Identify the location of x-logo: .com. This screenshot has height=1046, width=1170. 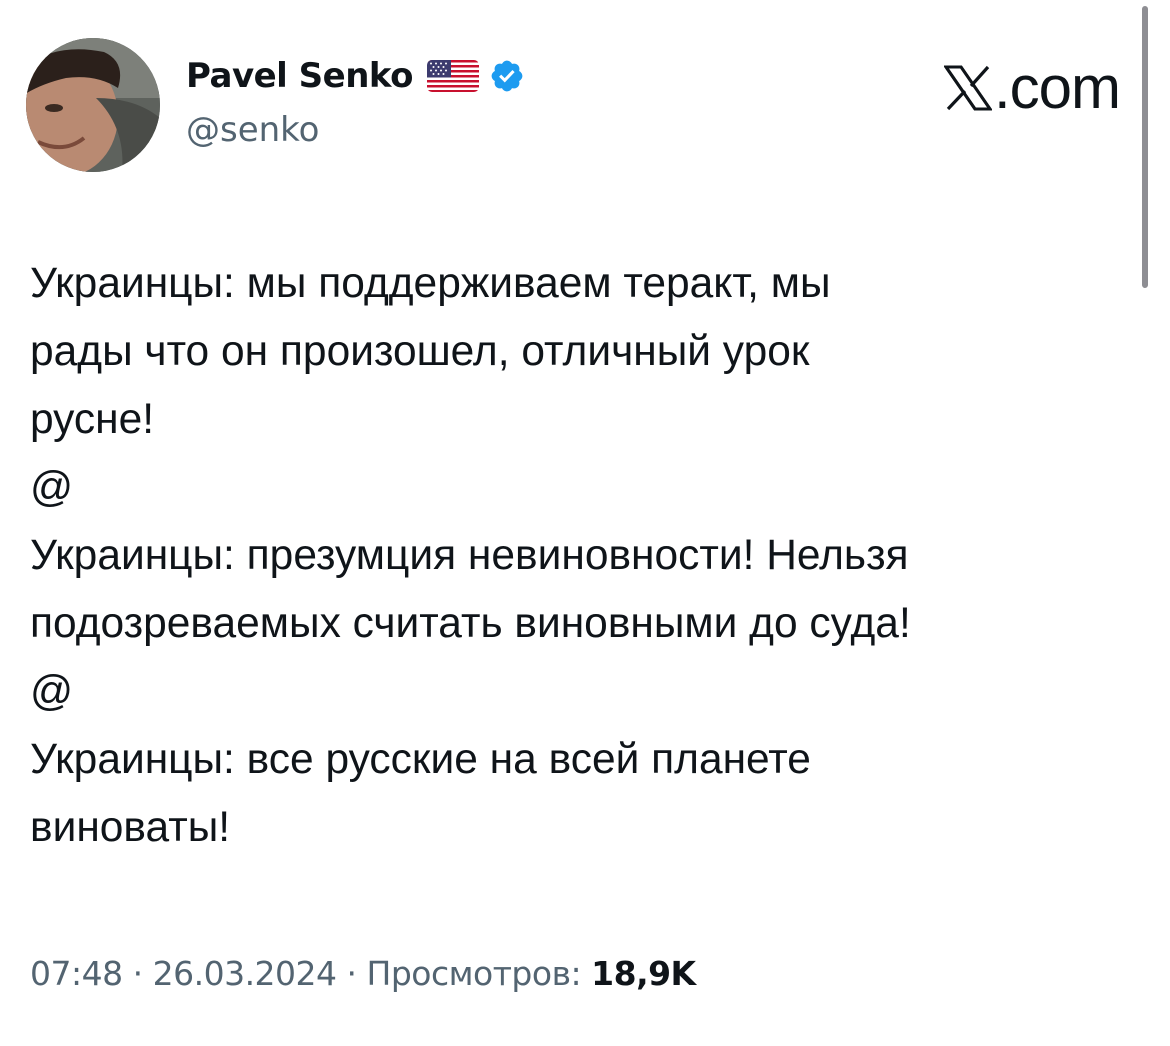
(1032, 87).